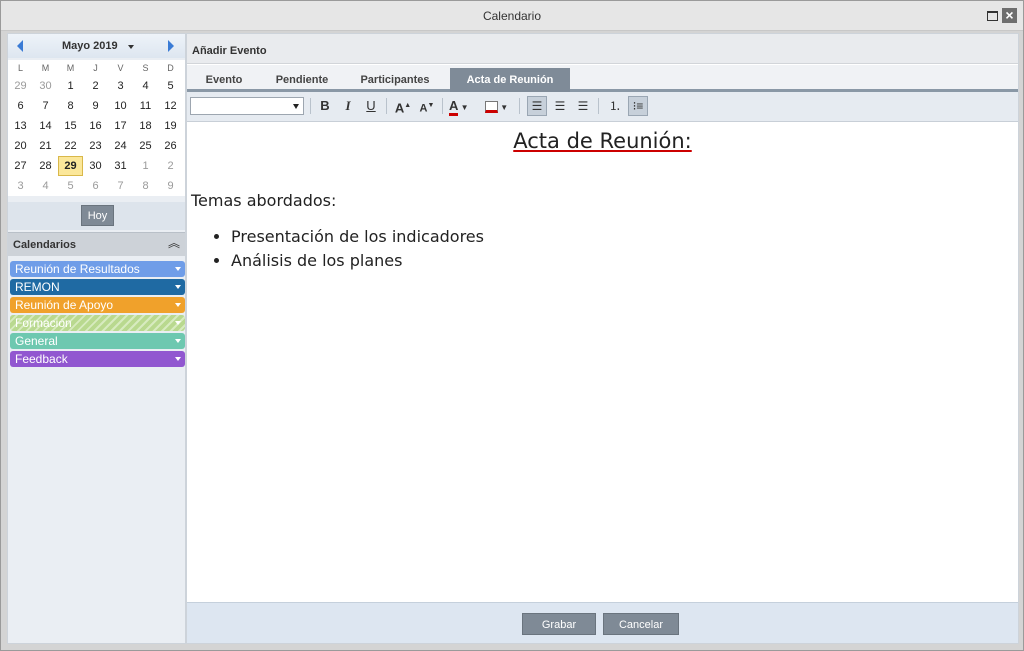  I want to click on close-icon: ×, so click(1009, 15).